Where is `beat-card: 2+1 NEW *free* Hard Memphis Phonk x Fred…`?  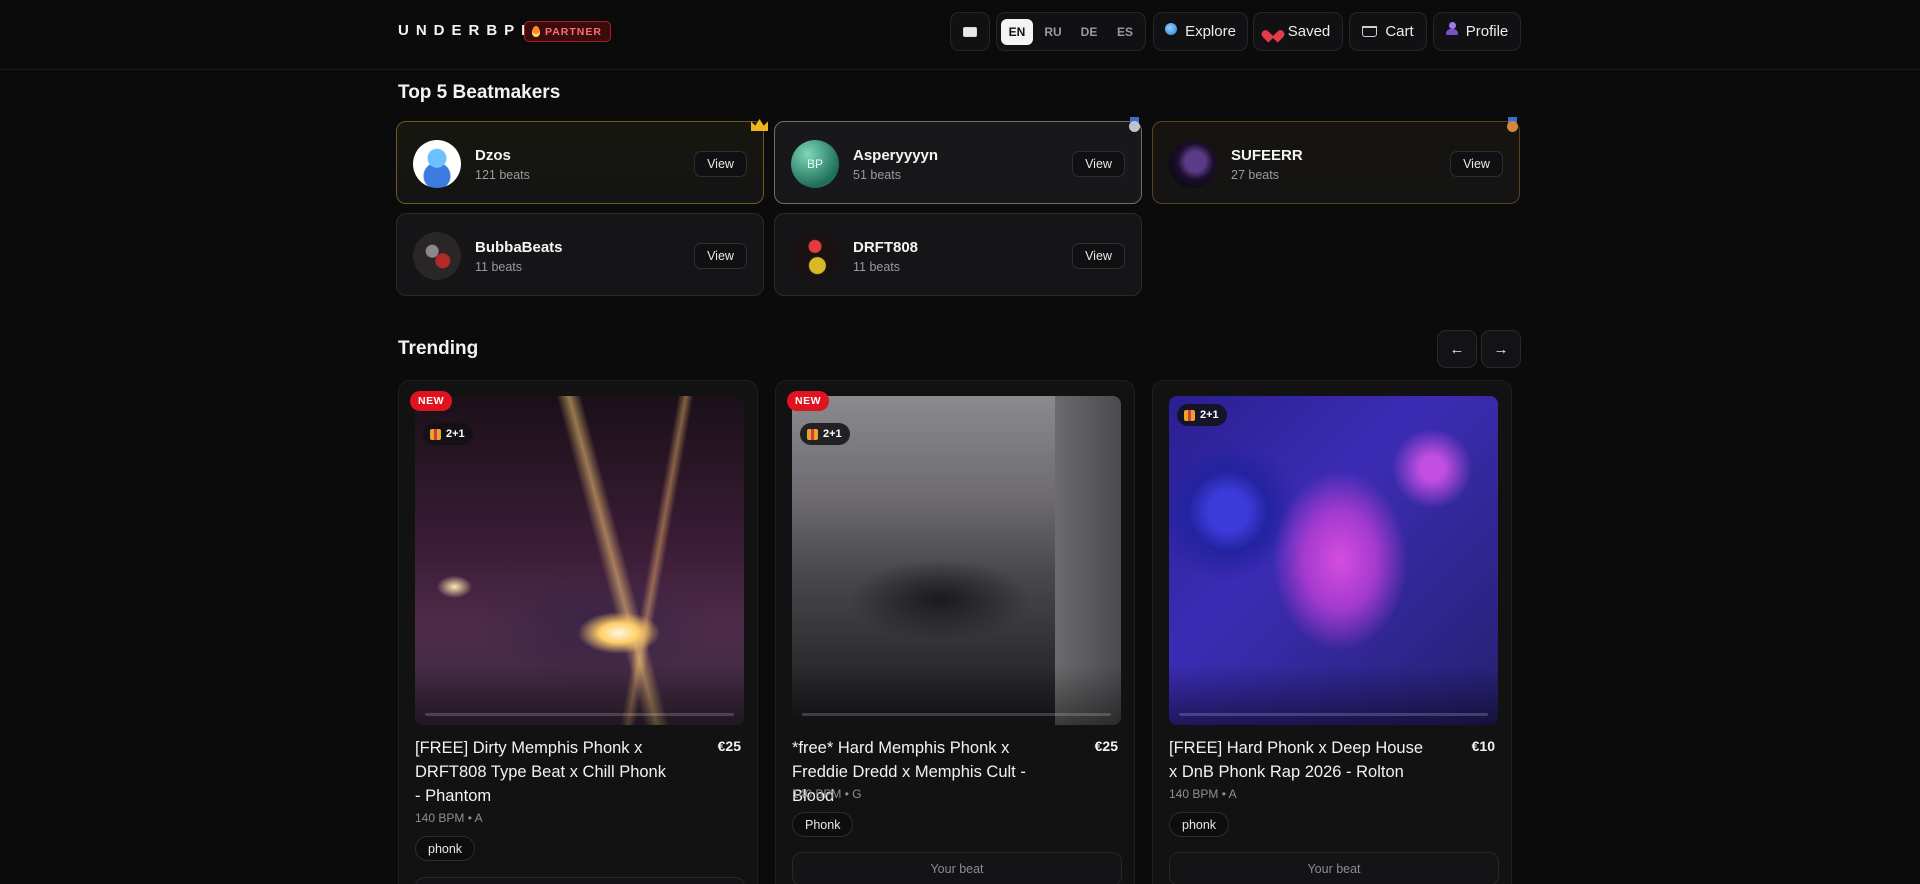
beat-card: 2+1 NEW *free* Hard Memphis Phonk x Fred… is located at coordinates (955, 632).